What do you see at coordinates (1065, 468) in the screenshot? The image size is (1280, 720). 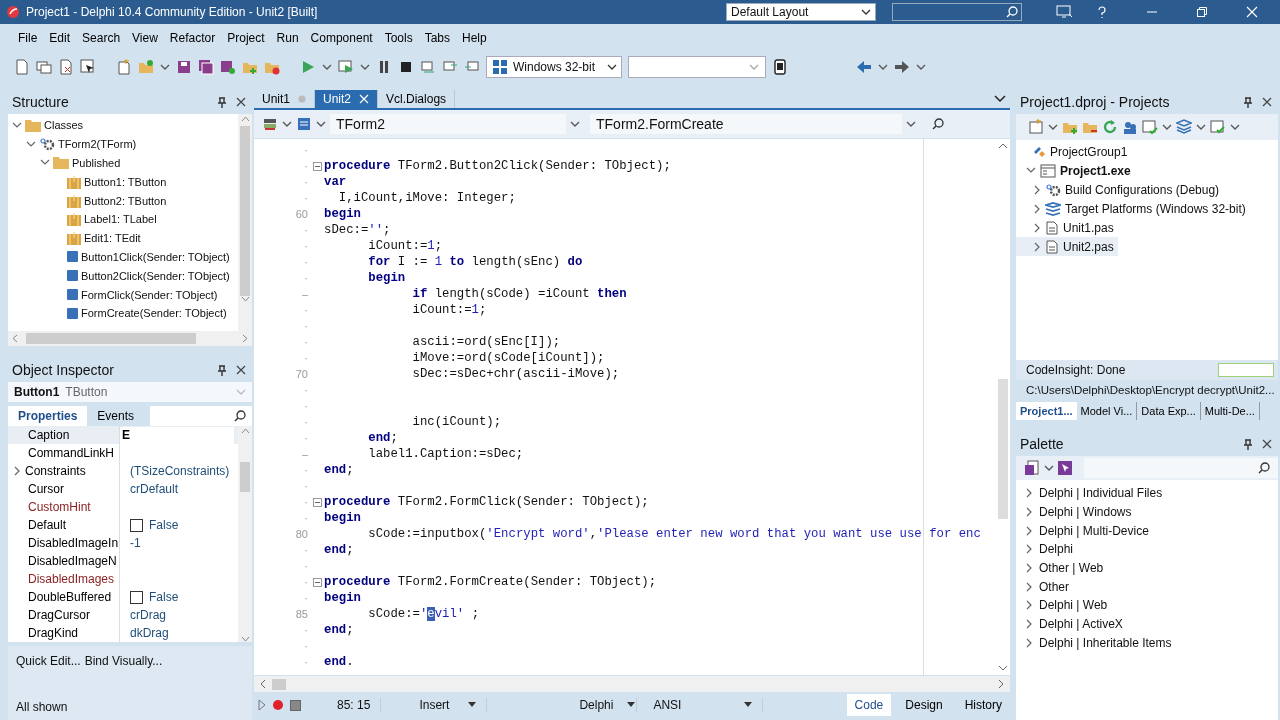 I see `pointer-icon` at bounding box center [1065, 468].